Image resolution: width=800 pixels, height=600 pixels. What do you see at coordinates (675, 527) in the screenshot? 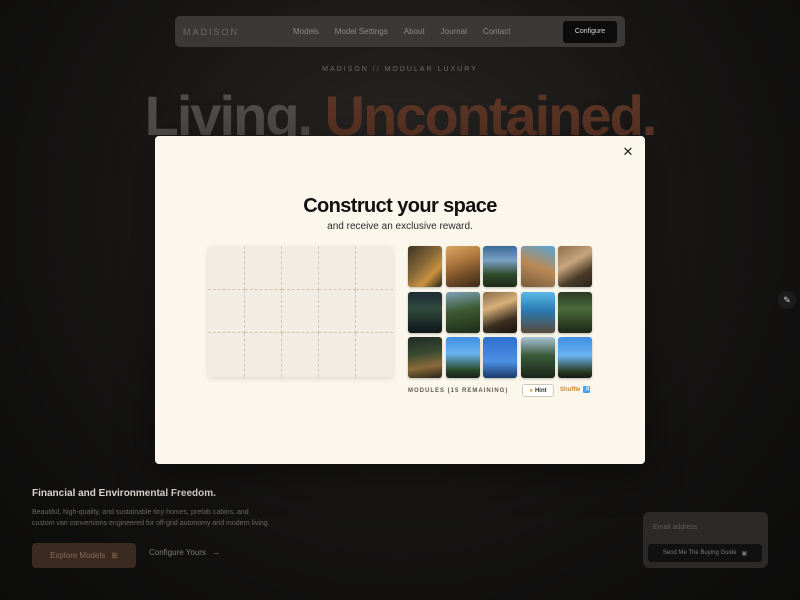
I see `email-input: Email address` at bounding box center [675, 527].